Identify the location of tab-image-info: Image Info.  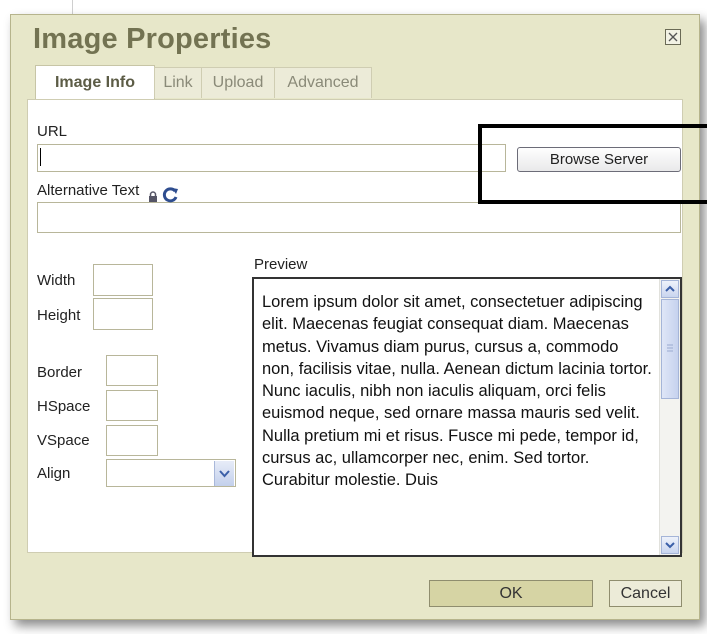
(95, 82).